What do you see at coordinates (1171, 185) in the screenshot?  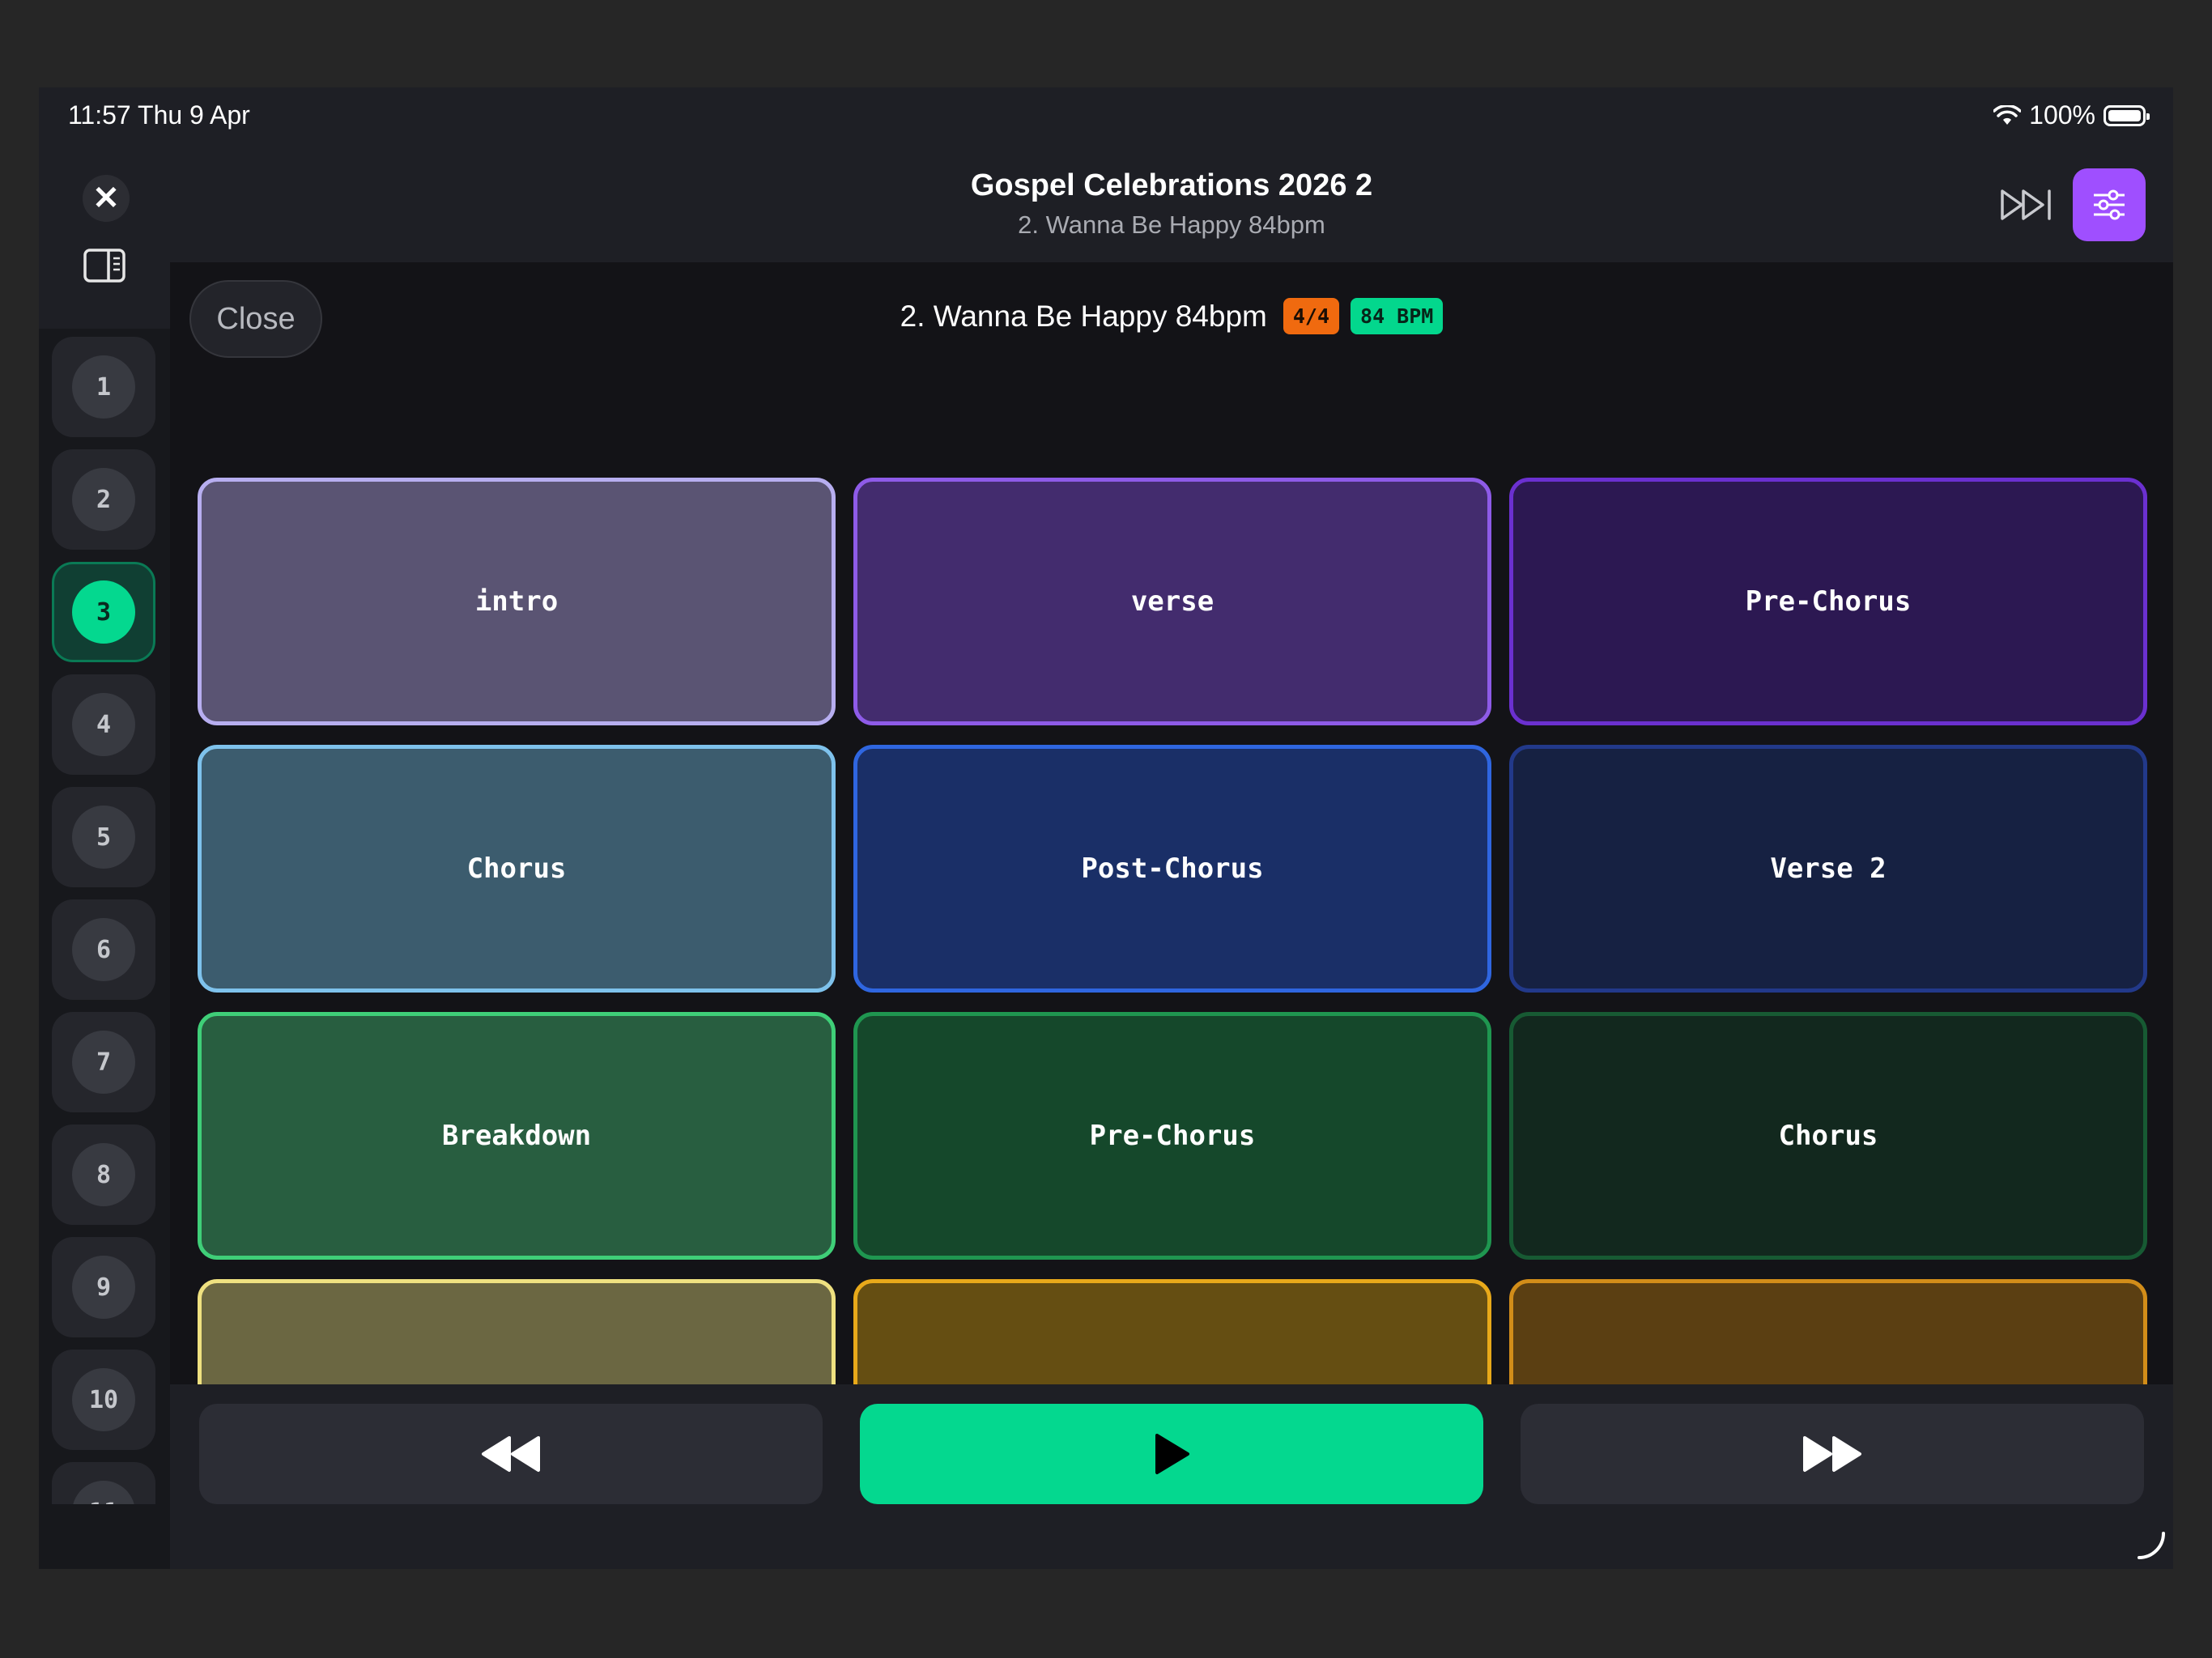 I see `page-title: Gospel Celebrations 2026 2` at bounding box center [1171, 185].